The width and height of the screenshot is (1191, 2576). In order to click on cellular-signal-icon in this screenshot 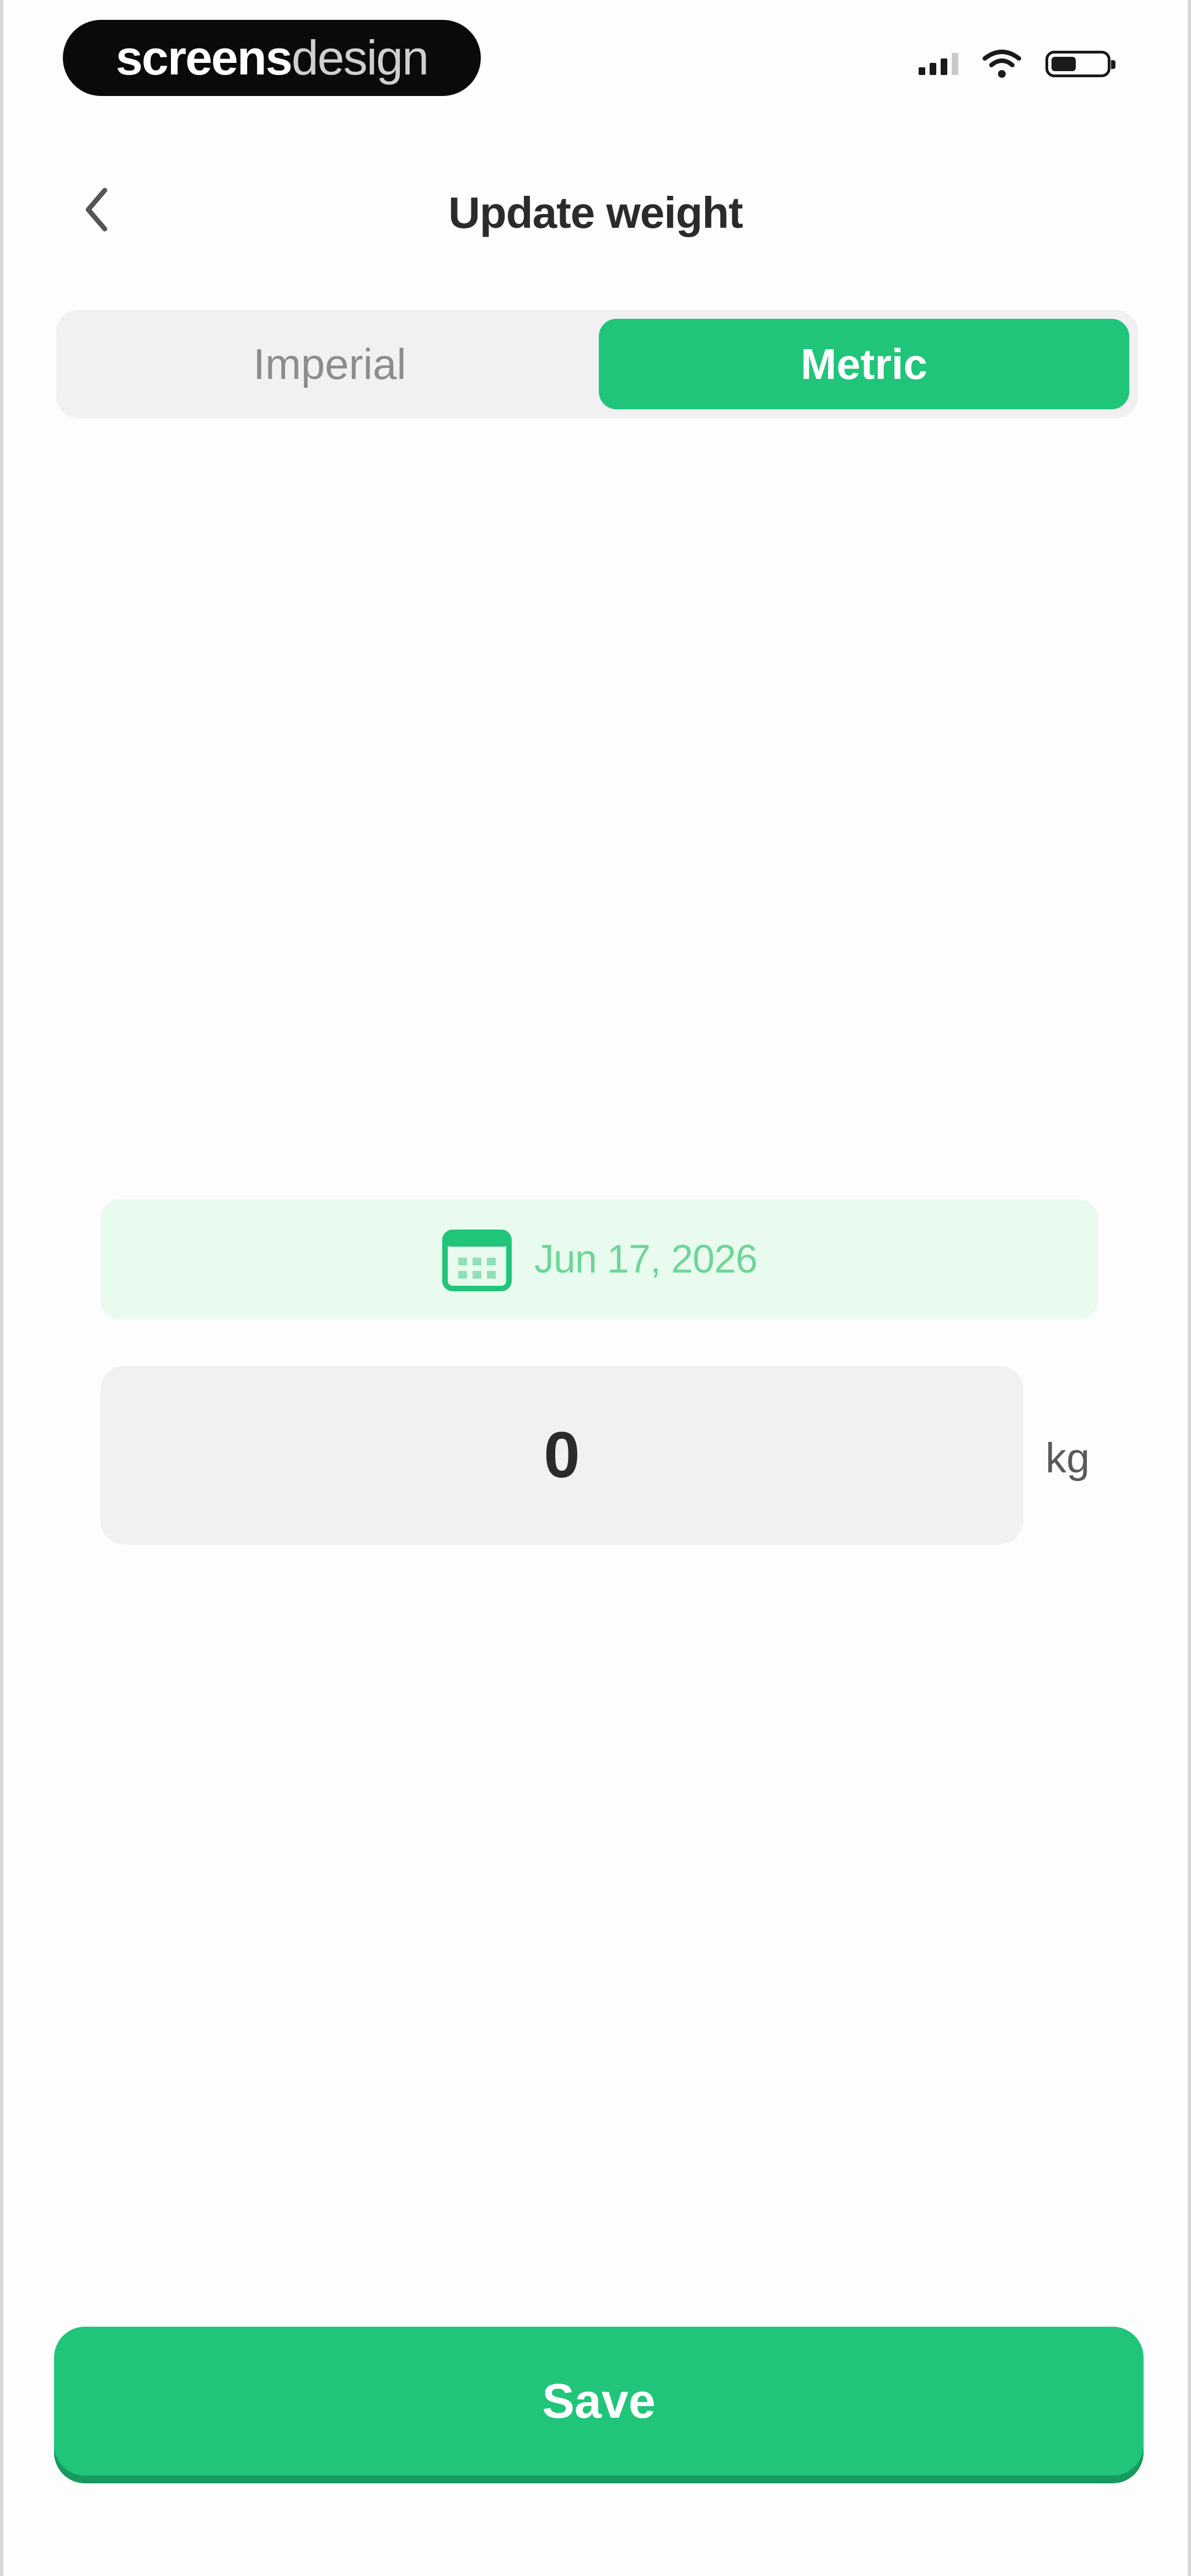, I will do `click(938, 64)`.